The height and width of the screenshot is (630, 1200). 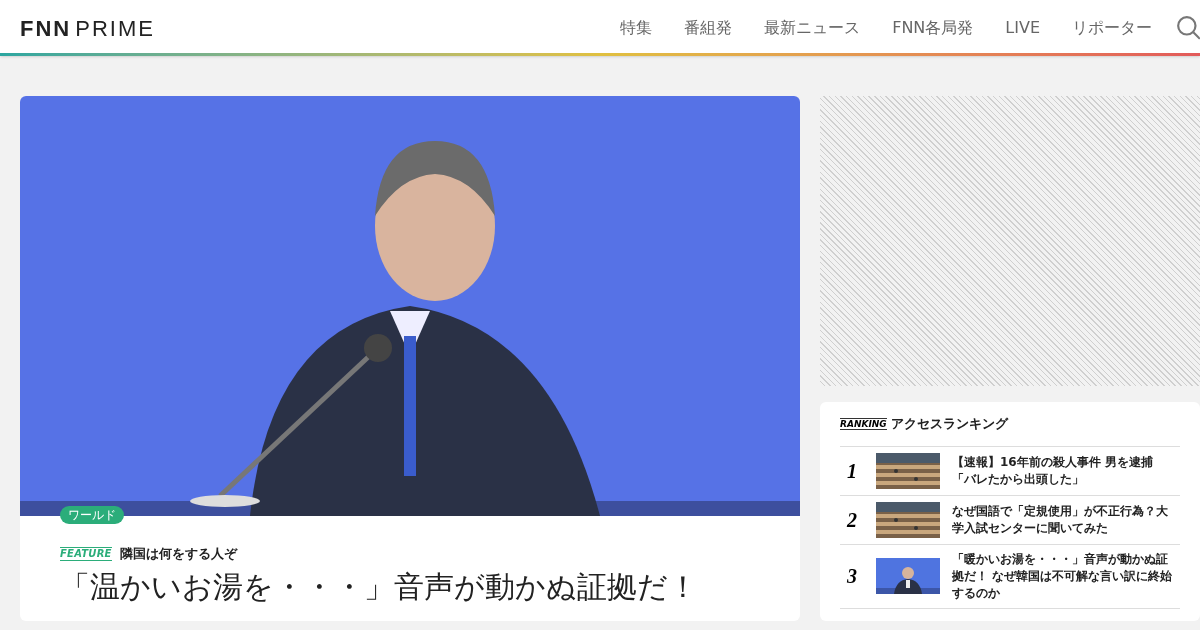 What do you see at coordinates (636, 28) in the screenshot?
I see `nav-link: 特集` at bounding box center [636, 28].